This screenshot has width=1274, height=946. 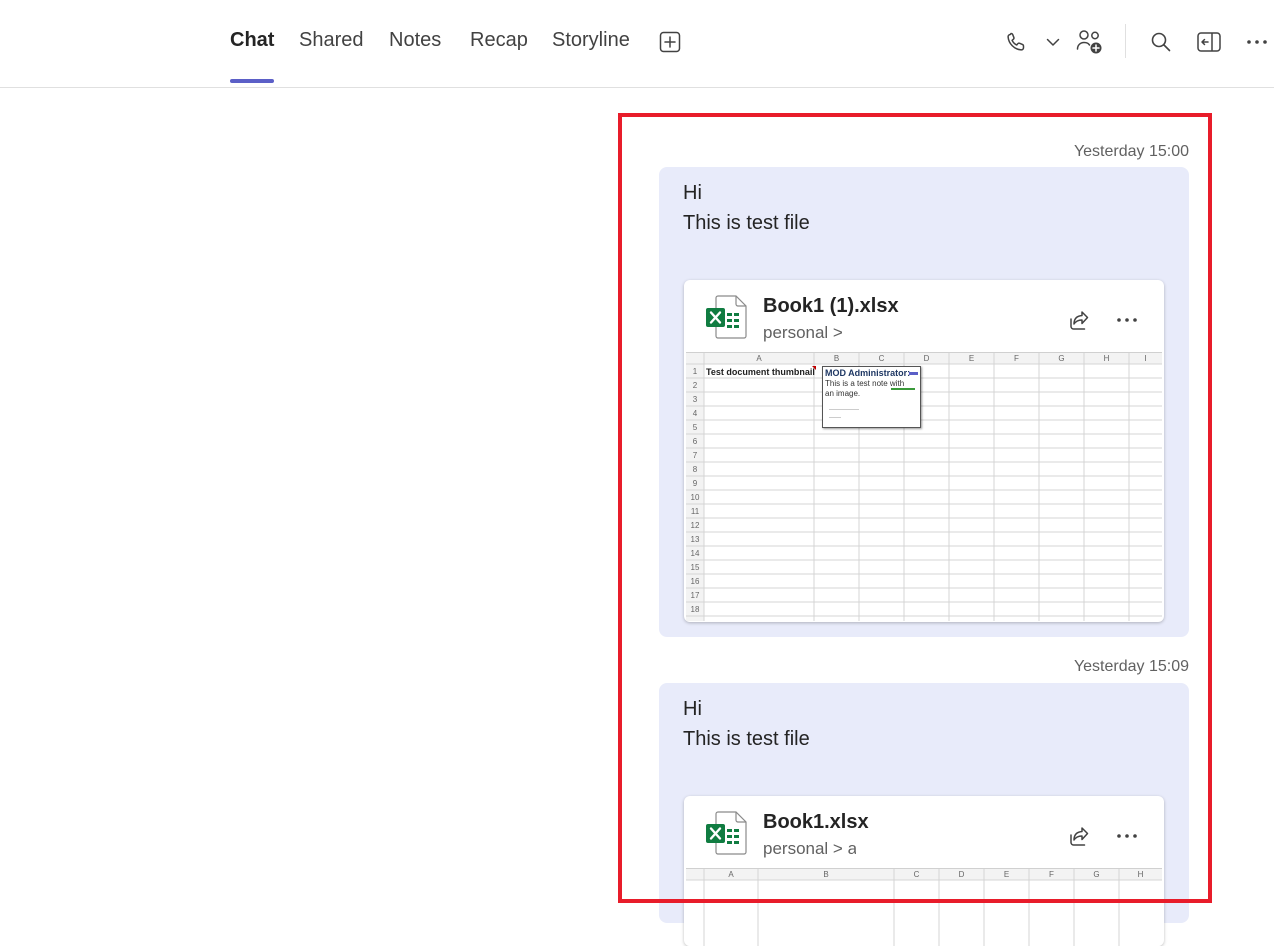 I want to click on tab-recap: Recap, so click(x=499, y=40).